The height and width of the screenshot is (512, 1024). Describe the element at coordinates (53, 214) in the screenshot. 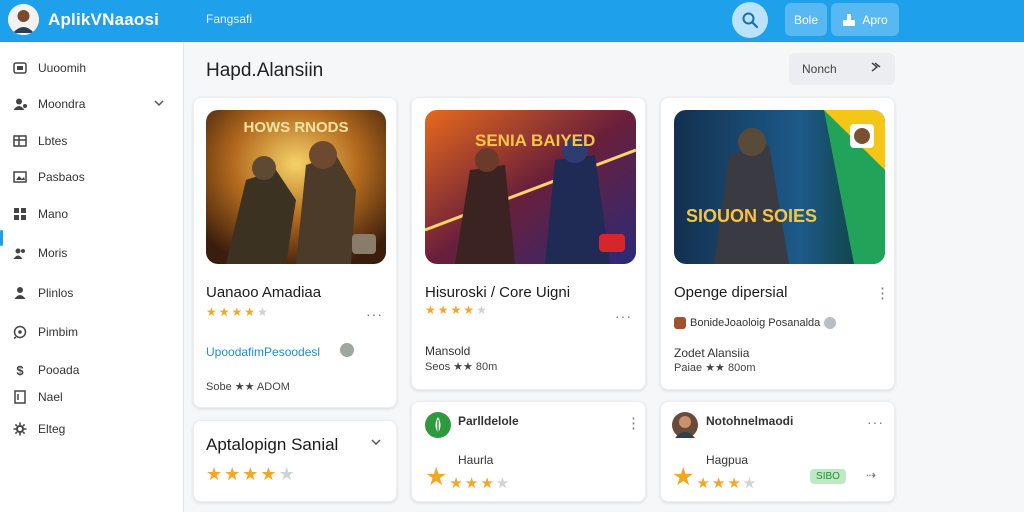

I see `sidebar-item-label: Mano` at that location.